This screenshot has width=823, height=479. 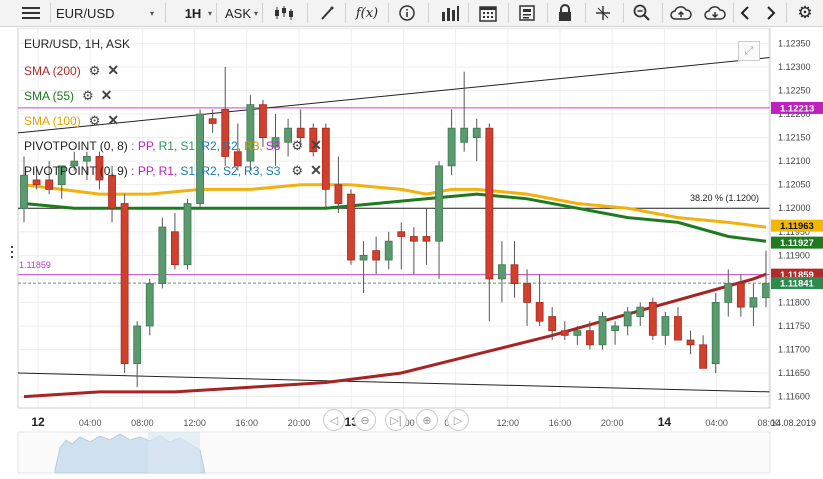 I want to click on news-button, so click(x=527, y=13).